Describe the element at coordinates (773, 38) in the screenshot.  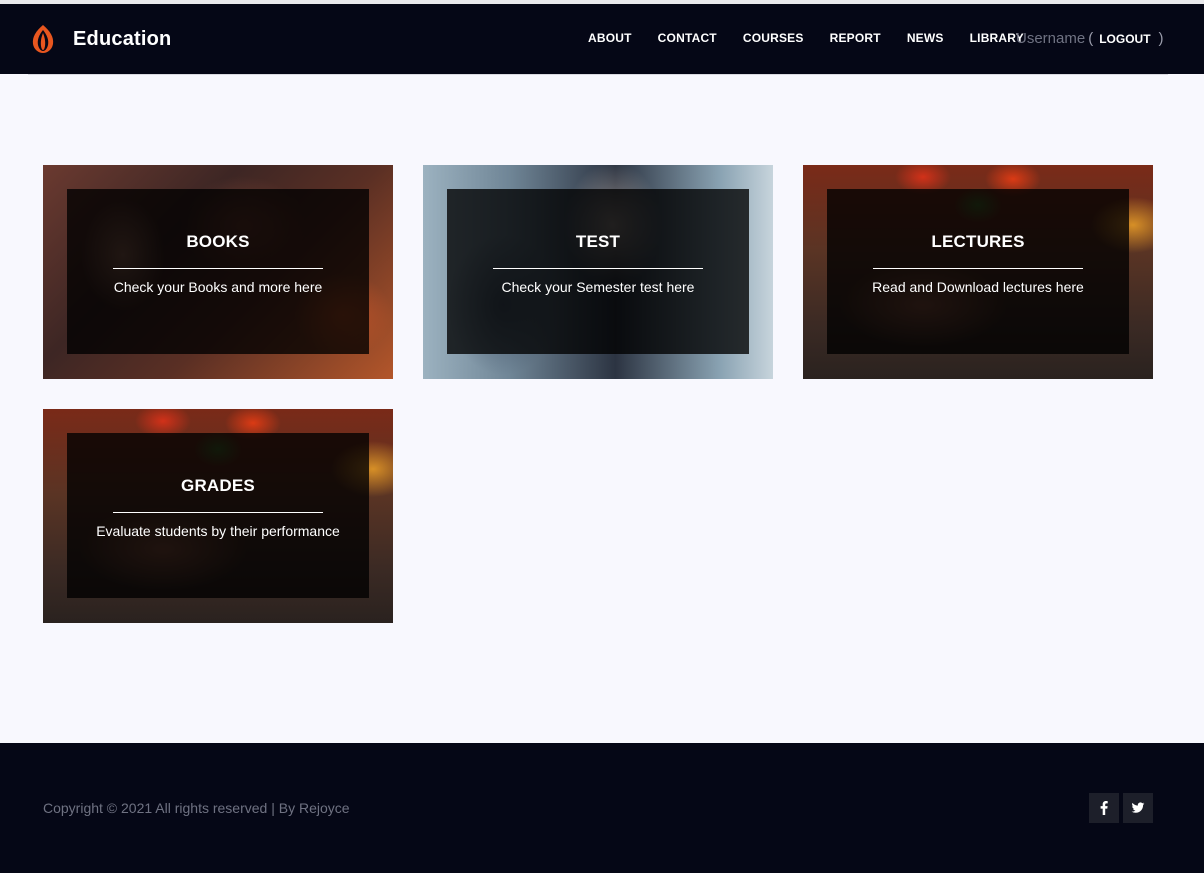
I see `nav-courses: COURSES` at that location.